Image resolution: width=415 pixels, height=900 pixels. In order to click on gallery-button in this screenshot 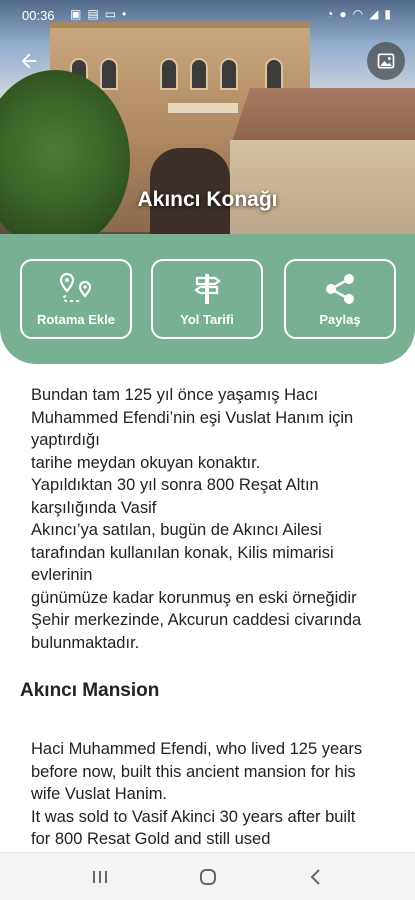, I will do `click(386, 61)`.